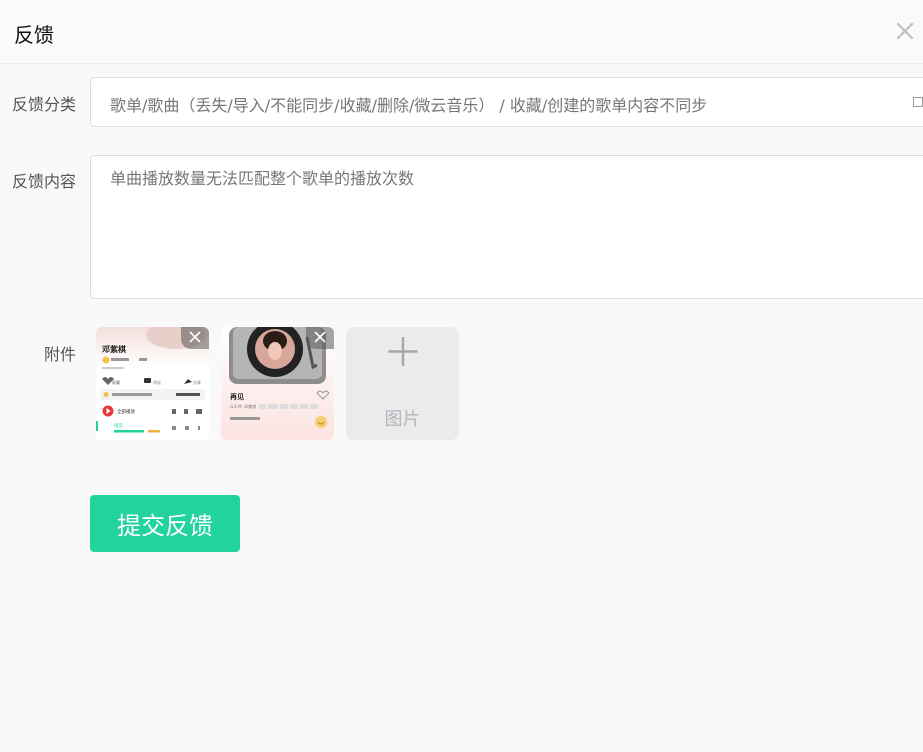  What do you see at coordinates (34, 35) in the screenshot?
I see `dialog-title: 反馈` at bounding box center [34, 35].